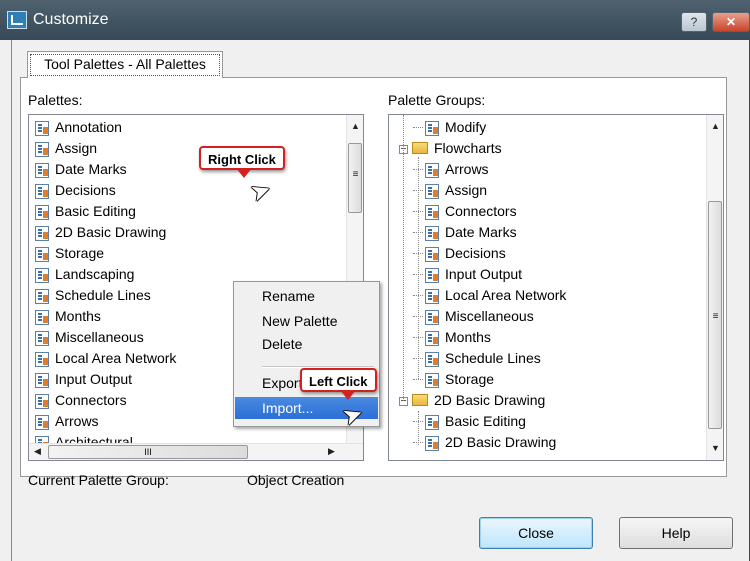 The width and height of the screenshot is (750, 561). I want to click on list-item: Landscaping, so click(84, 274).